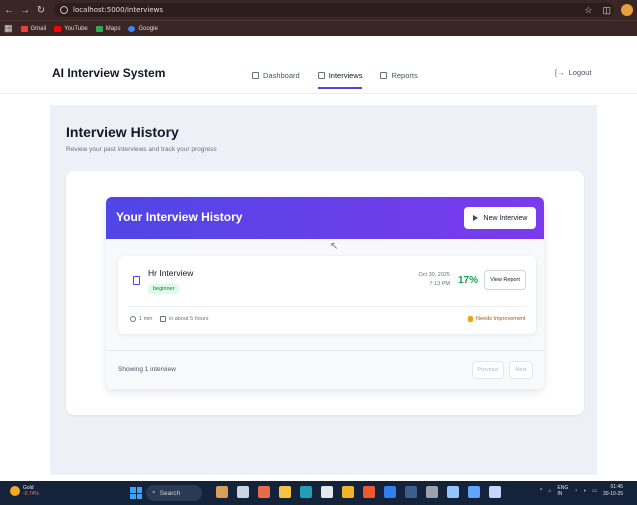  I want to click on document-icon, so click(136, 280).